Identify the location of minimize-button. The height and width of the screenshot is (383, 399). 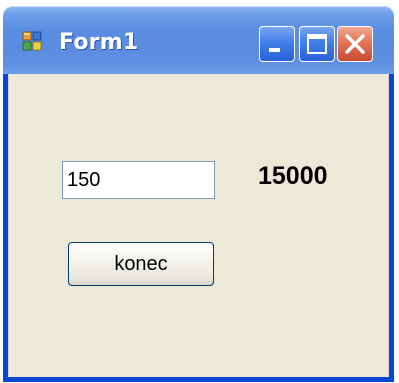
(277, 44).